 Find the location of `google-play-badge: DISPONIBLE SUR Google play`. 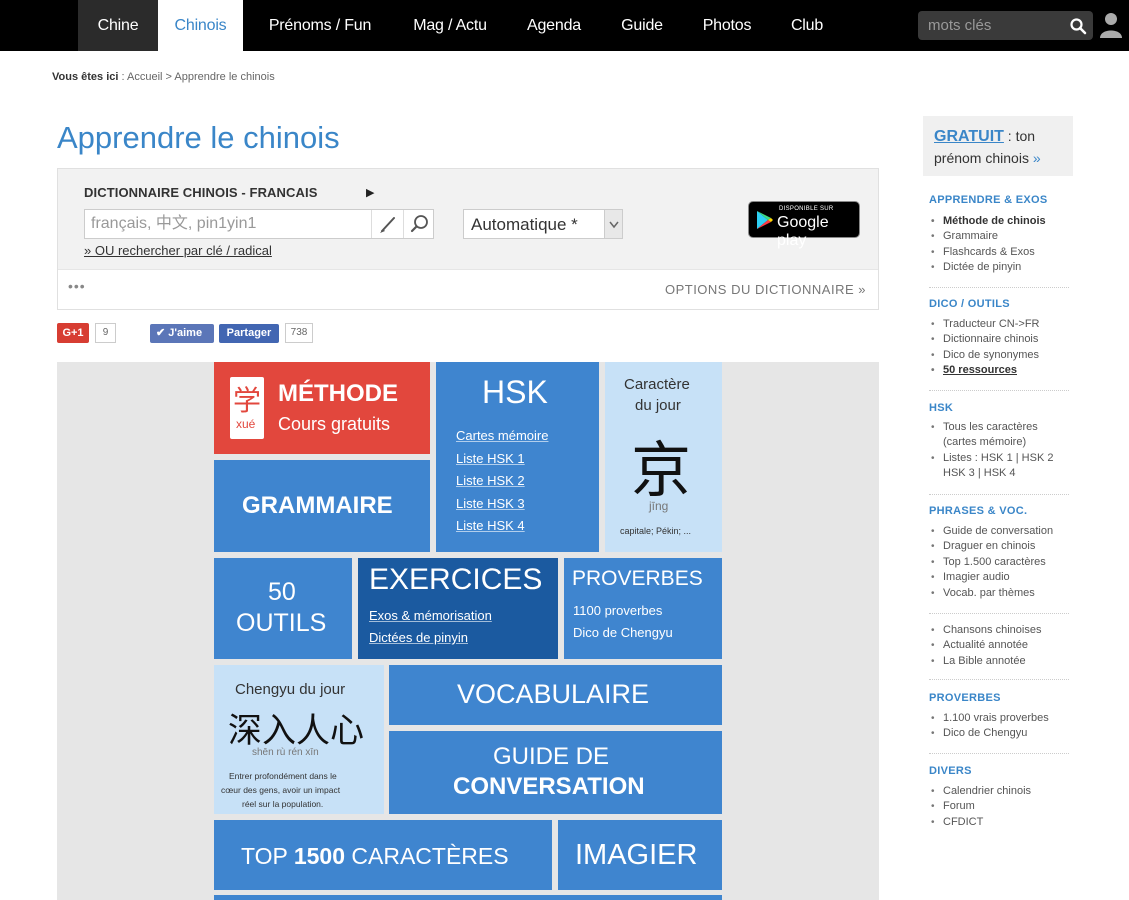

google-play-badge: DISPONIBLE SUR Google play is located at coordinates (804, 225).